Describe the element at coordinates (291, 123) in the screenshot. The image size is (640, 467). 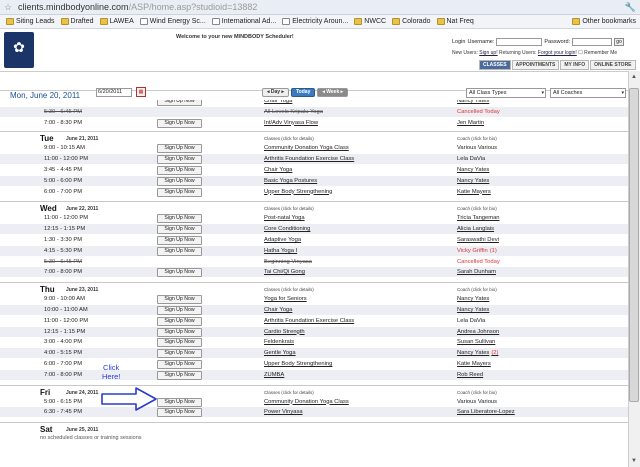
I see `class-name-link: Int/Adv Vinyasa Flow` at that location.